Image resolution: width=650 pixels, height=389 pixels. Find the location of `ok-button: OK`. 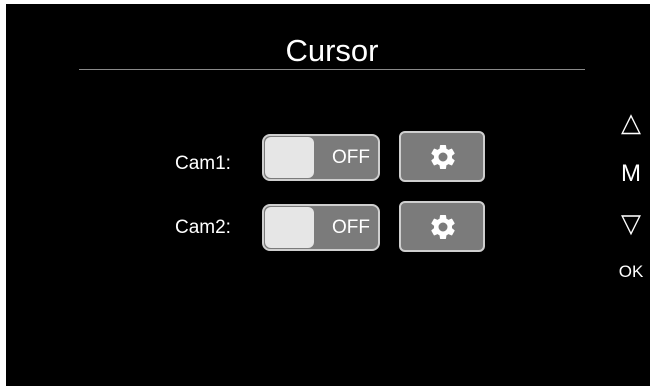

ok-button: OK is located at coordinates (631, 272).